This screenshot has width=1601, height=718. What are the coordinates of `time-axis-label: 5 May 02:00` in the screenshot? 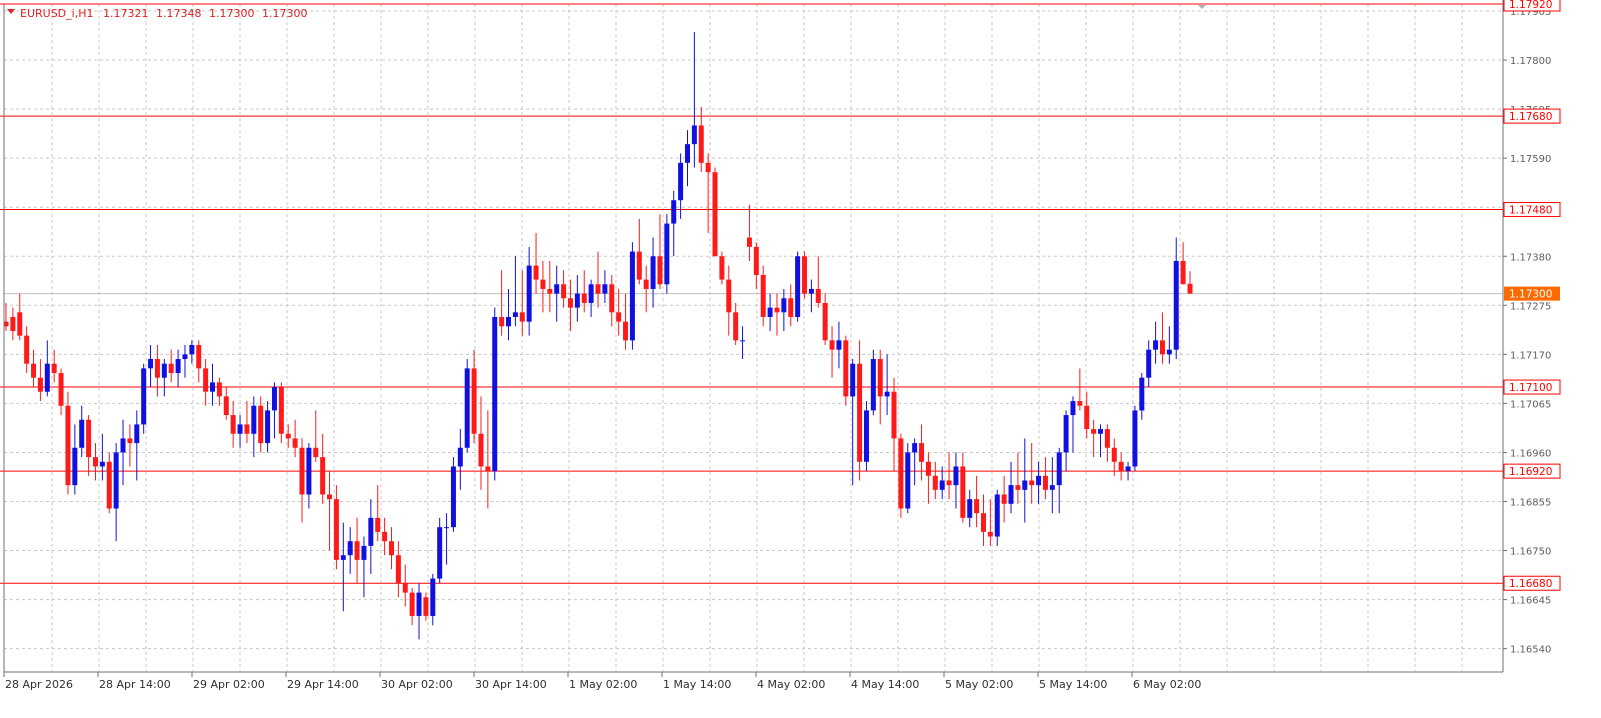 It's located at (979, 684).